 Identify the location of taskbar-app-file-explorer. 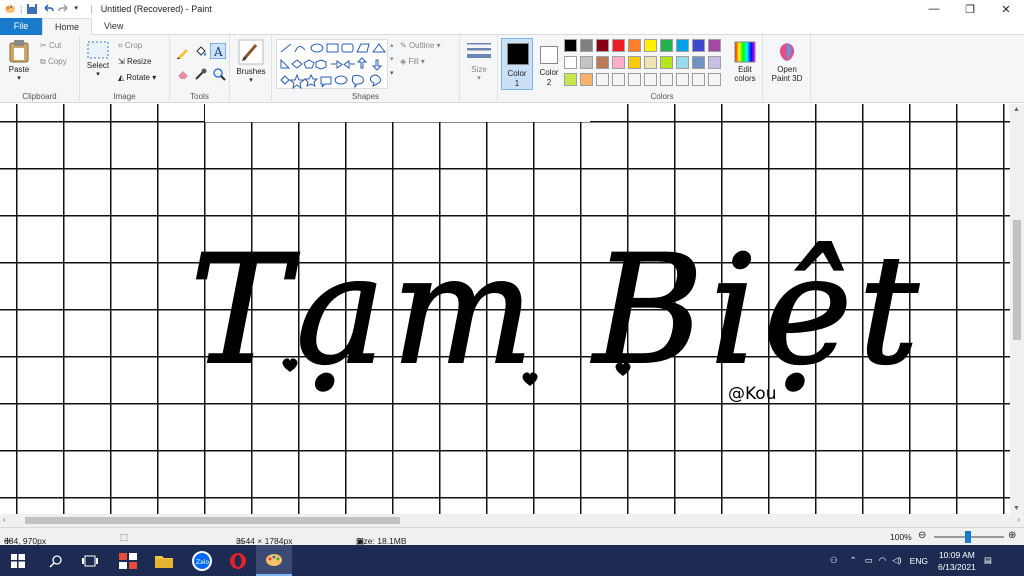
(164, 560).